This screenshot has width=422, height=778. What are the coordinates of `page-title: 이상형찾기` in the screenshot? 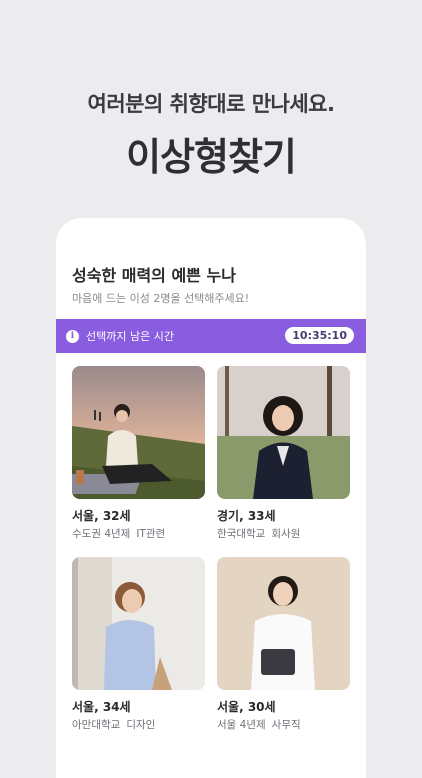 It's located at (211, 157).